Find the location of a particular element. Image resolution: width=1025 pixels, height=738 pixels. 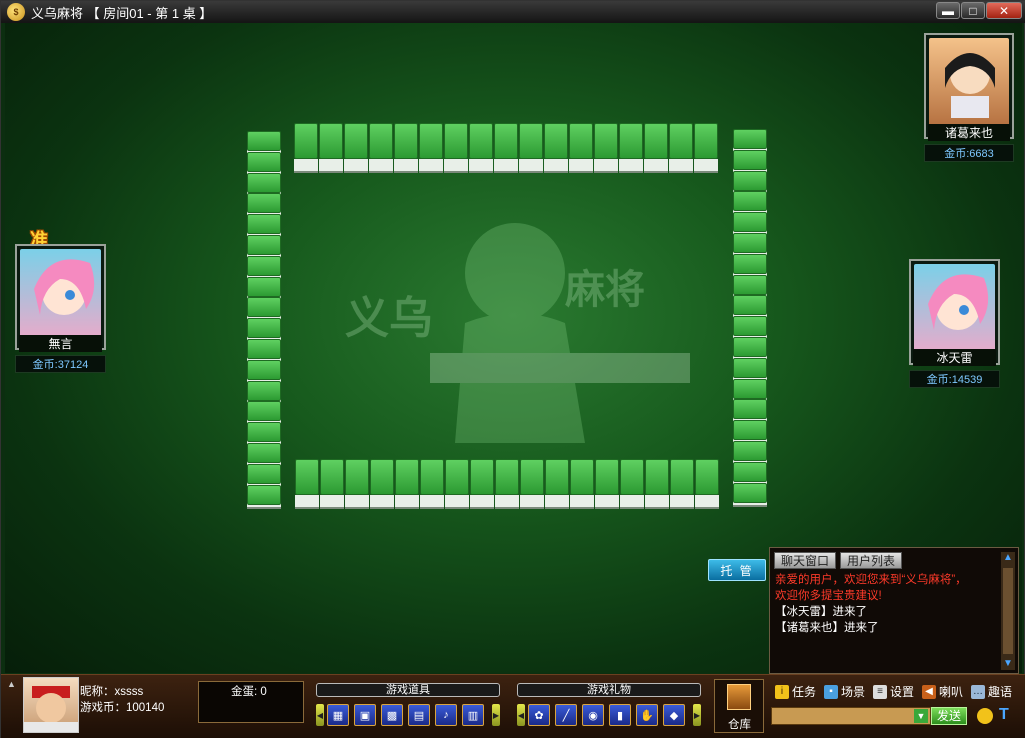

player-name: 無言 is located at coordinates (60, 343).